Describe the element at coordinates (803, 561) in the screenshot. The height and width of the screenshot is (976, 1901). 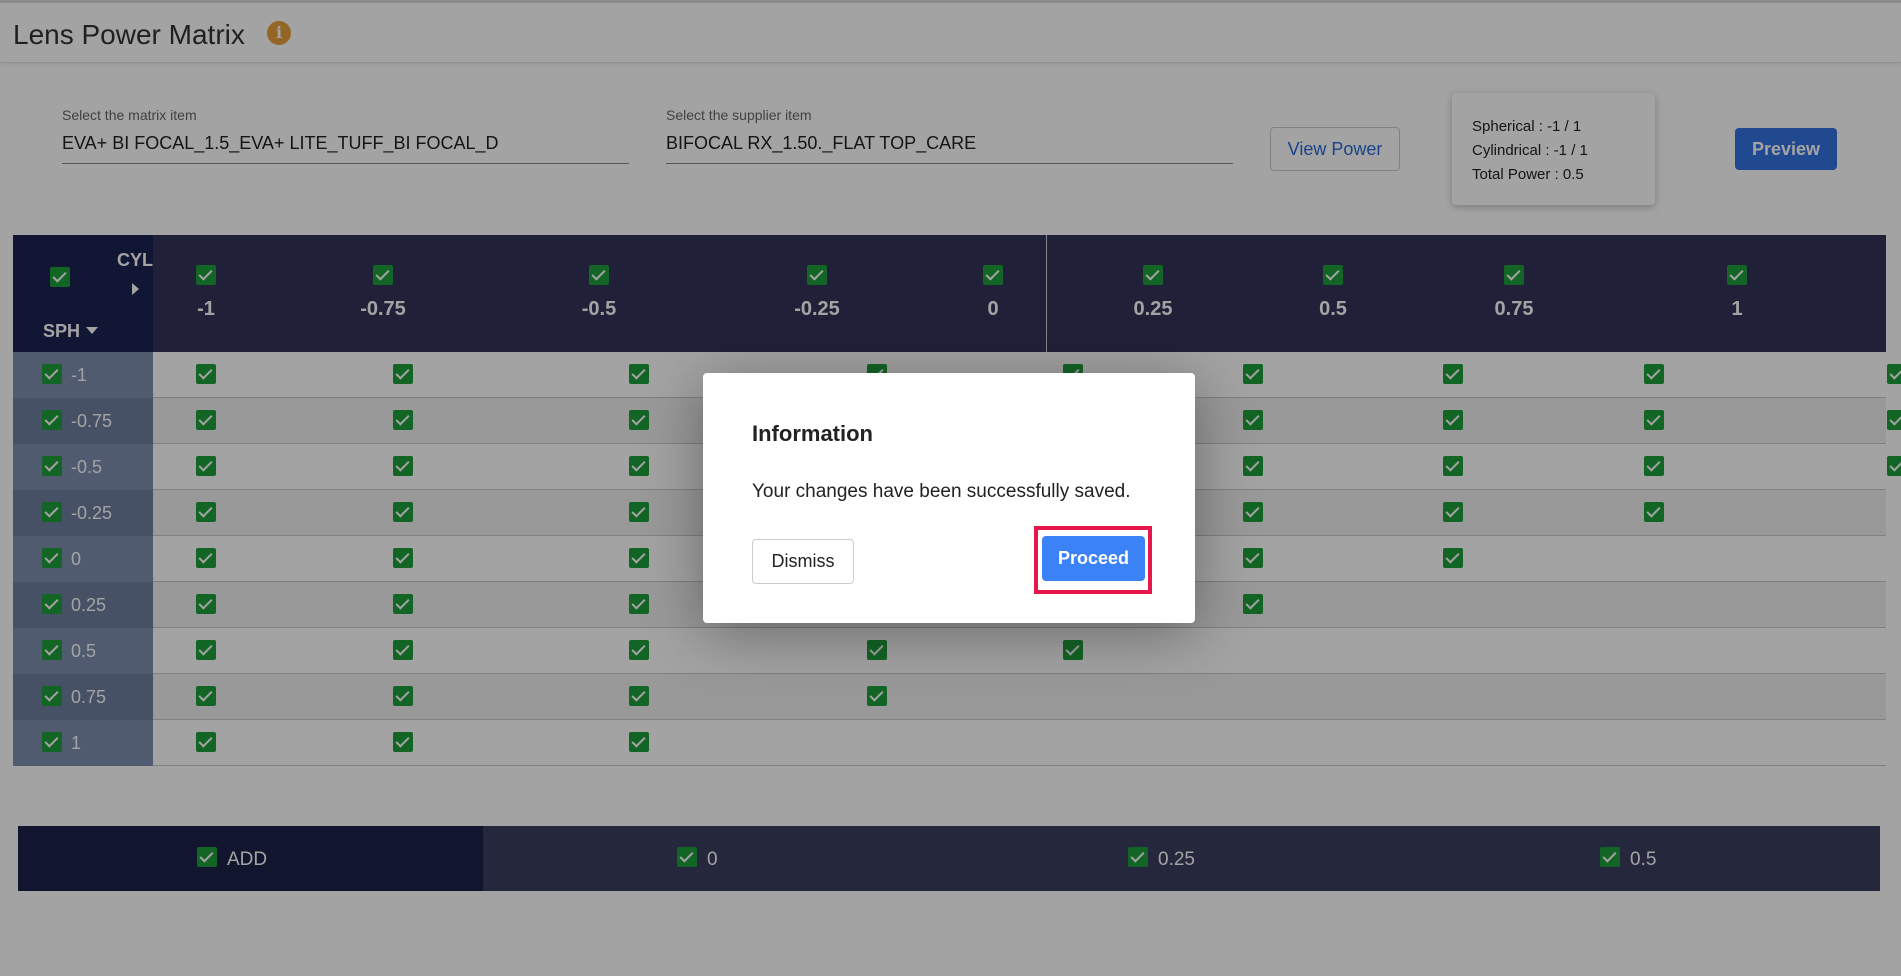
I see `dismiss-button: Dismiss` at that location.